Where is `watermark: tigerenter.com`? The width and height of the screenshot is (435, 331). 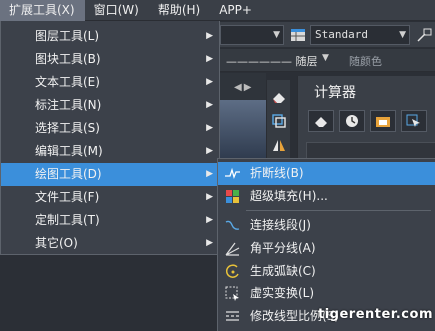
watermark: tigerenter.com is located at coordinates (375, 314).